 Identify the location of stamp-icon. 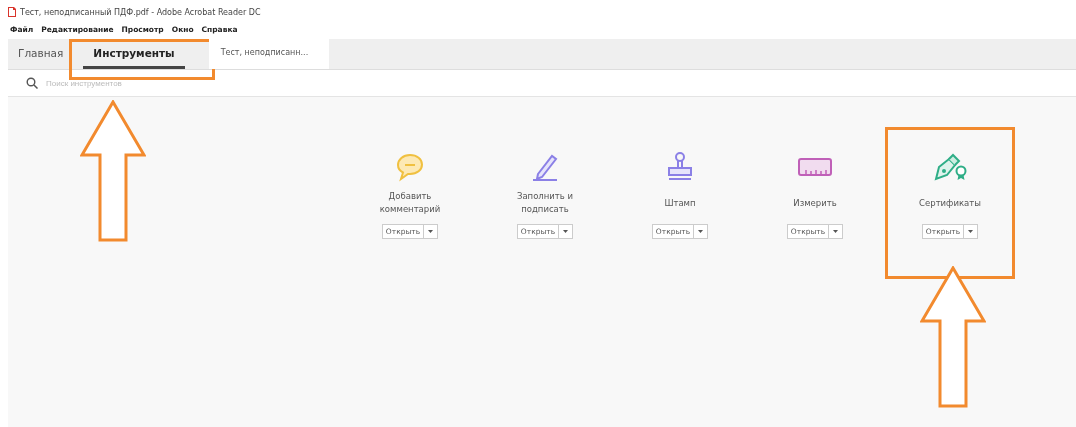
(680, 167).